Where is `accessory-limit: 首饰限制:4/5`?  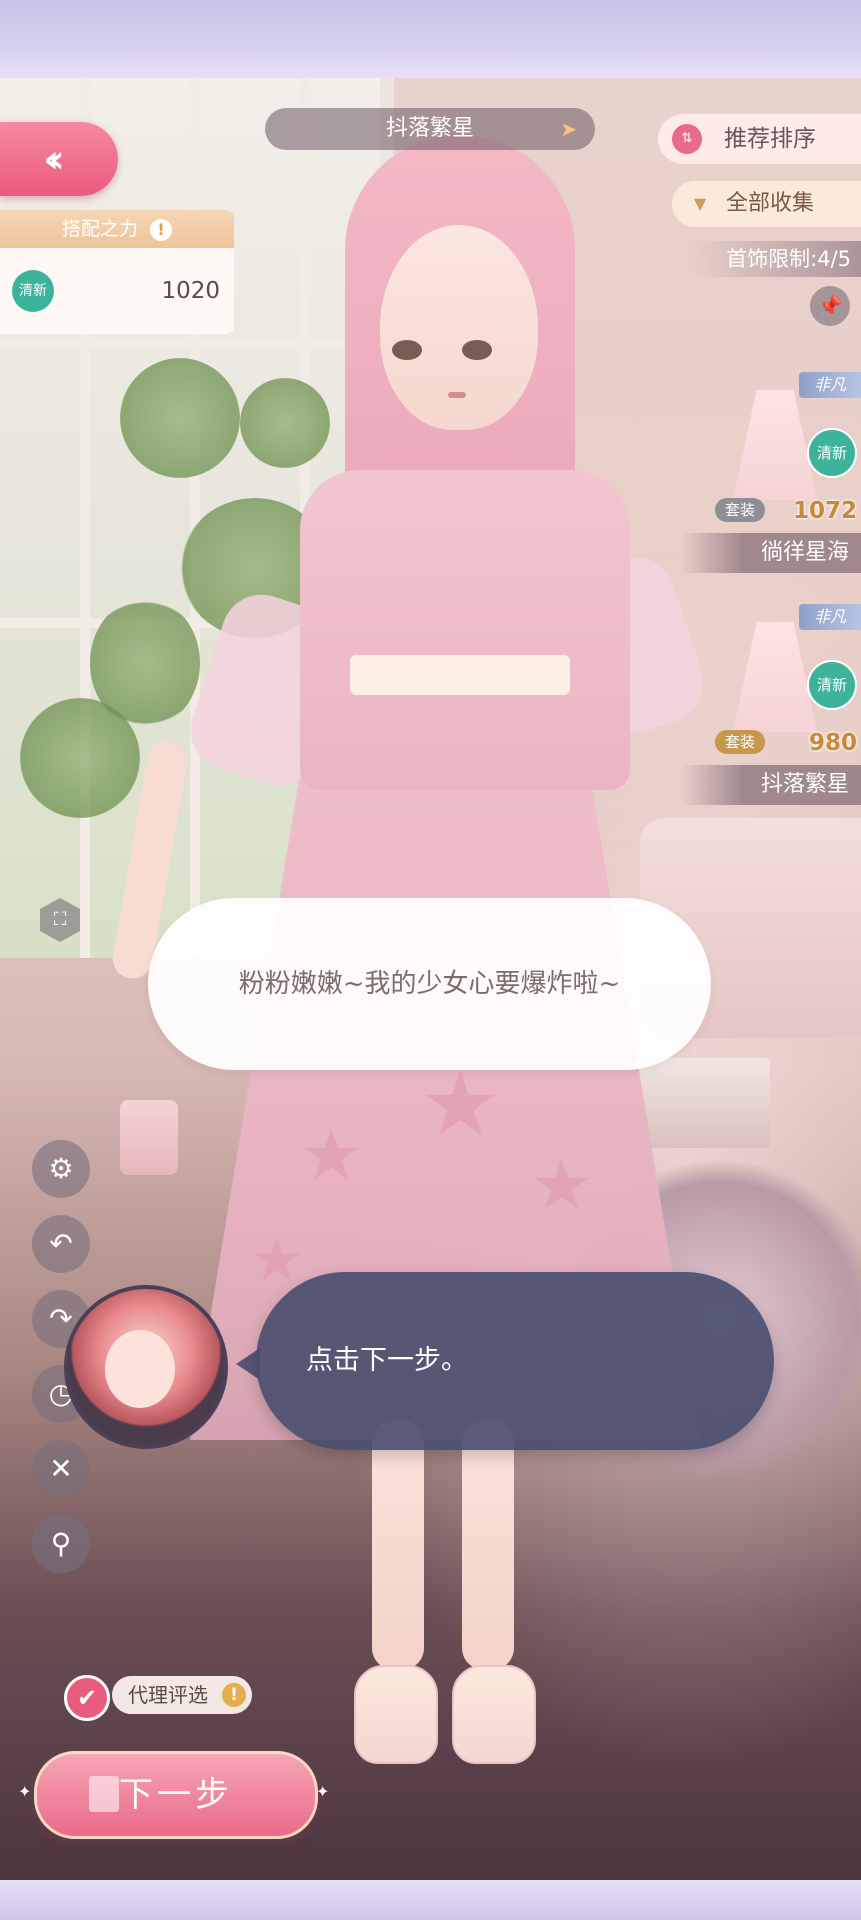
accessory-limit: 首饰限制:4/5 is located at coordinates (775, 259).